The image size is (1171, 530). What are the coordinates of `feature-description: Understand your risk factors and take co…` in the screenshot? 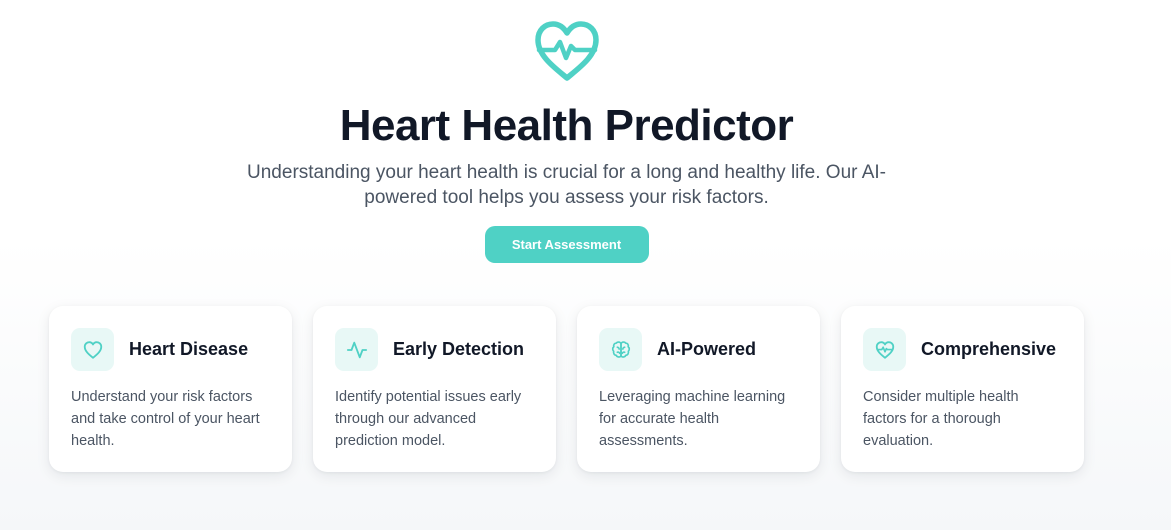 It's located at (165, 419).